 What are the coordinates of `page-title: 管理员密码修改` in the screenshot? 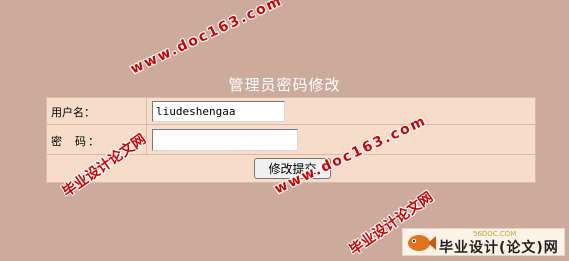 It's located at (284, 85).